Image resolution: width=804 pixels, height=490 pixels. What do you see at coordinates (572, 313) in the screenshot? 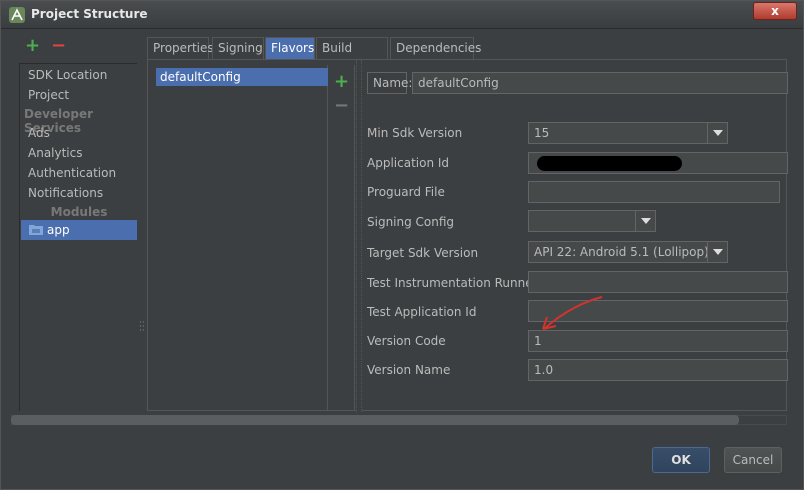
I see `red-arrow-annotation` at bounding box center [572, 313].